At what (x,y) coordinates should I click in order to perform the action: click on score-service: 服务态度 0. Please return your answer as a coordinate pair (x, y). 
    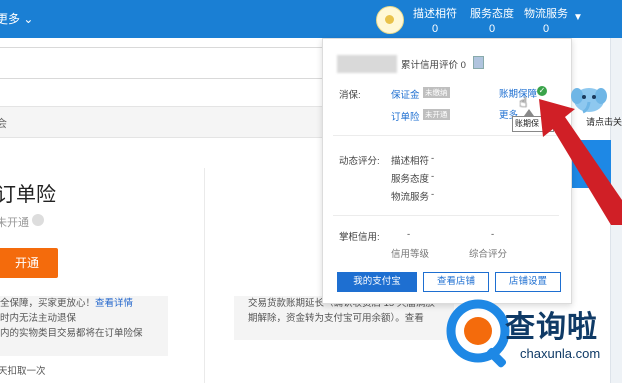
    Looking at the image, I should click on (492, 20).